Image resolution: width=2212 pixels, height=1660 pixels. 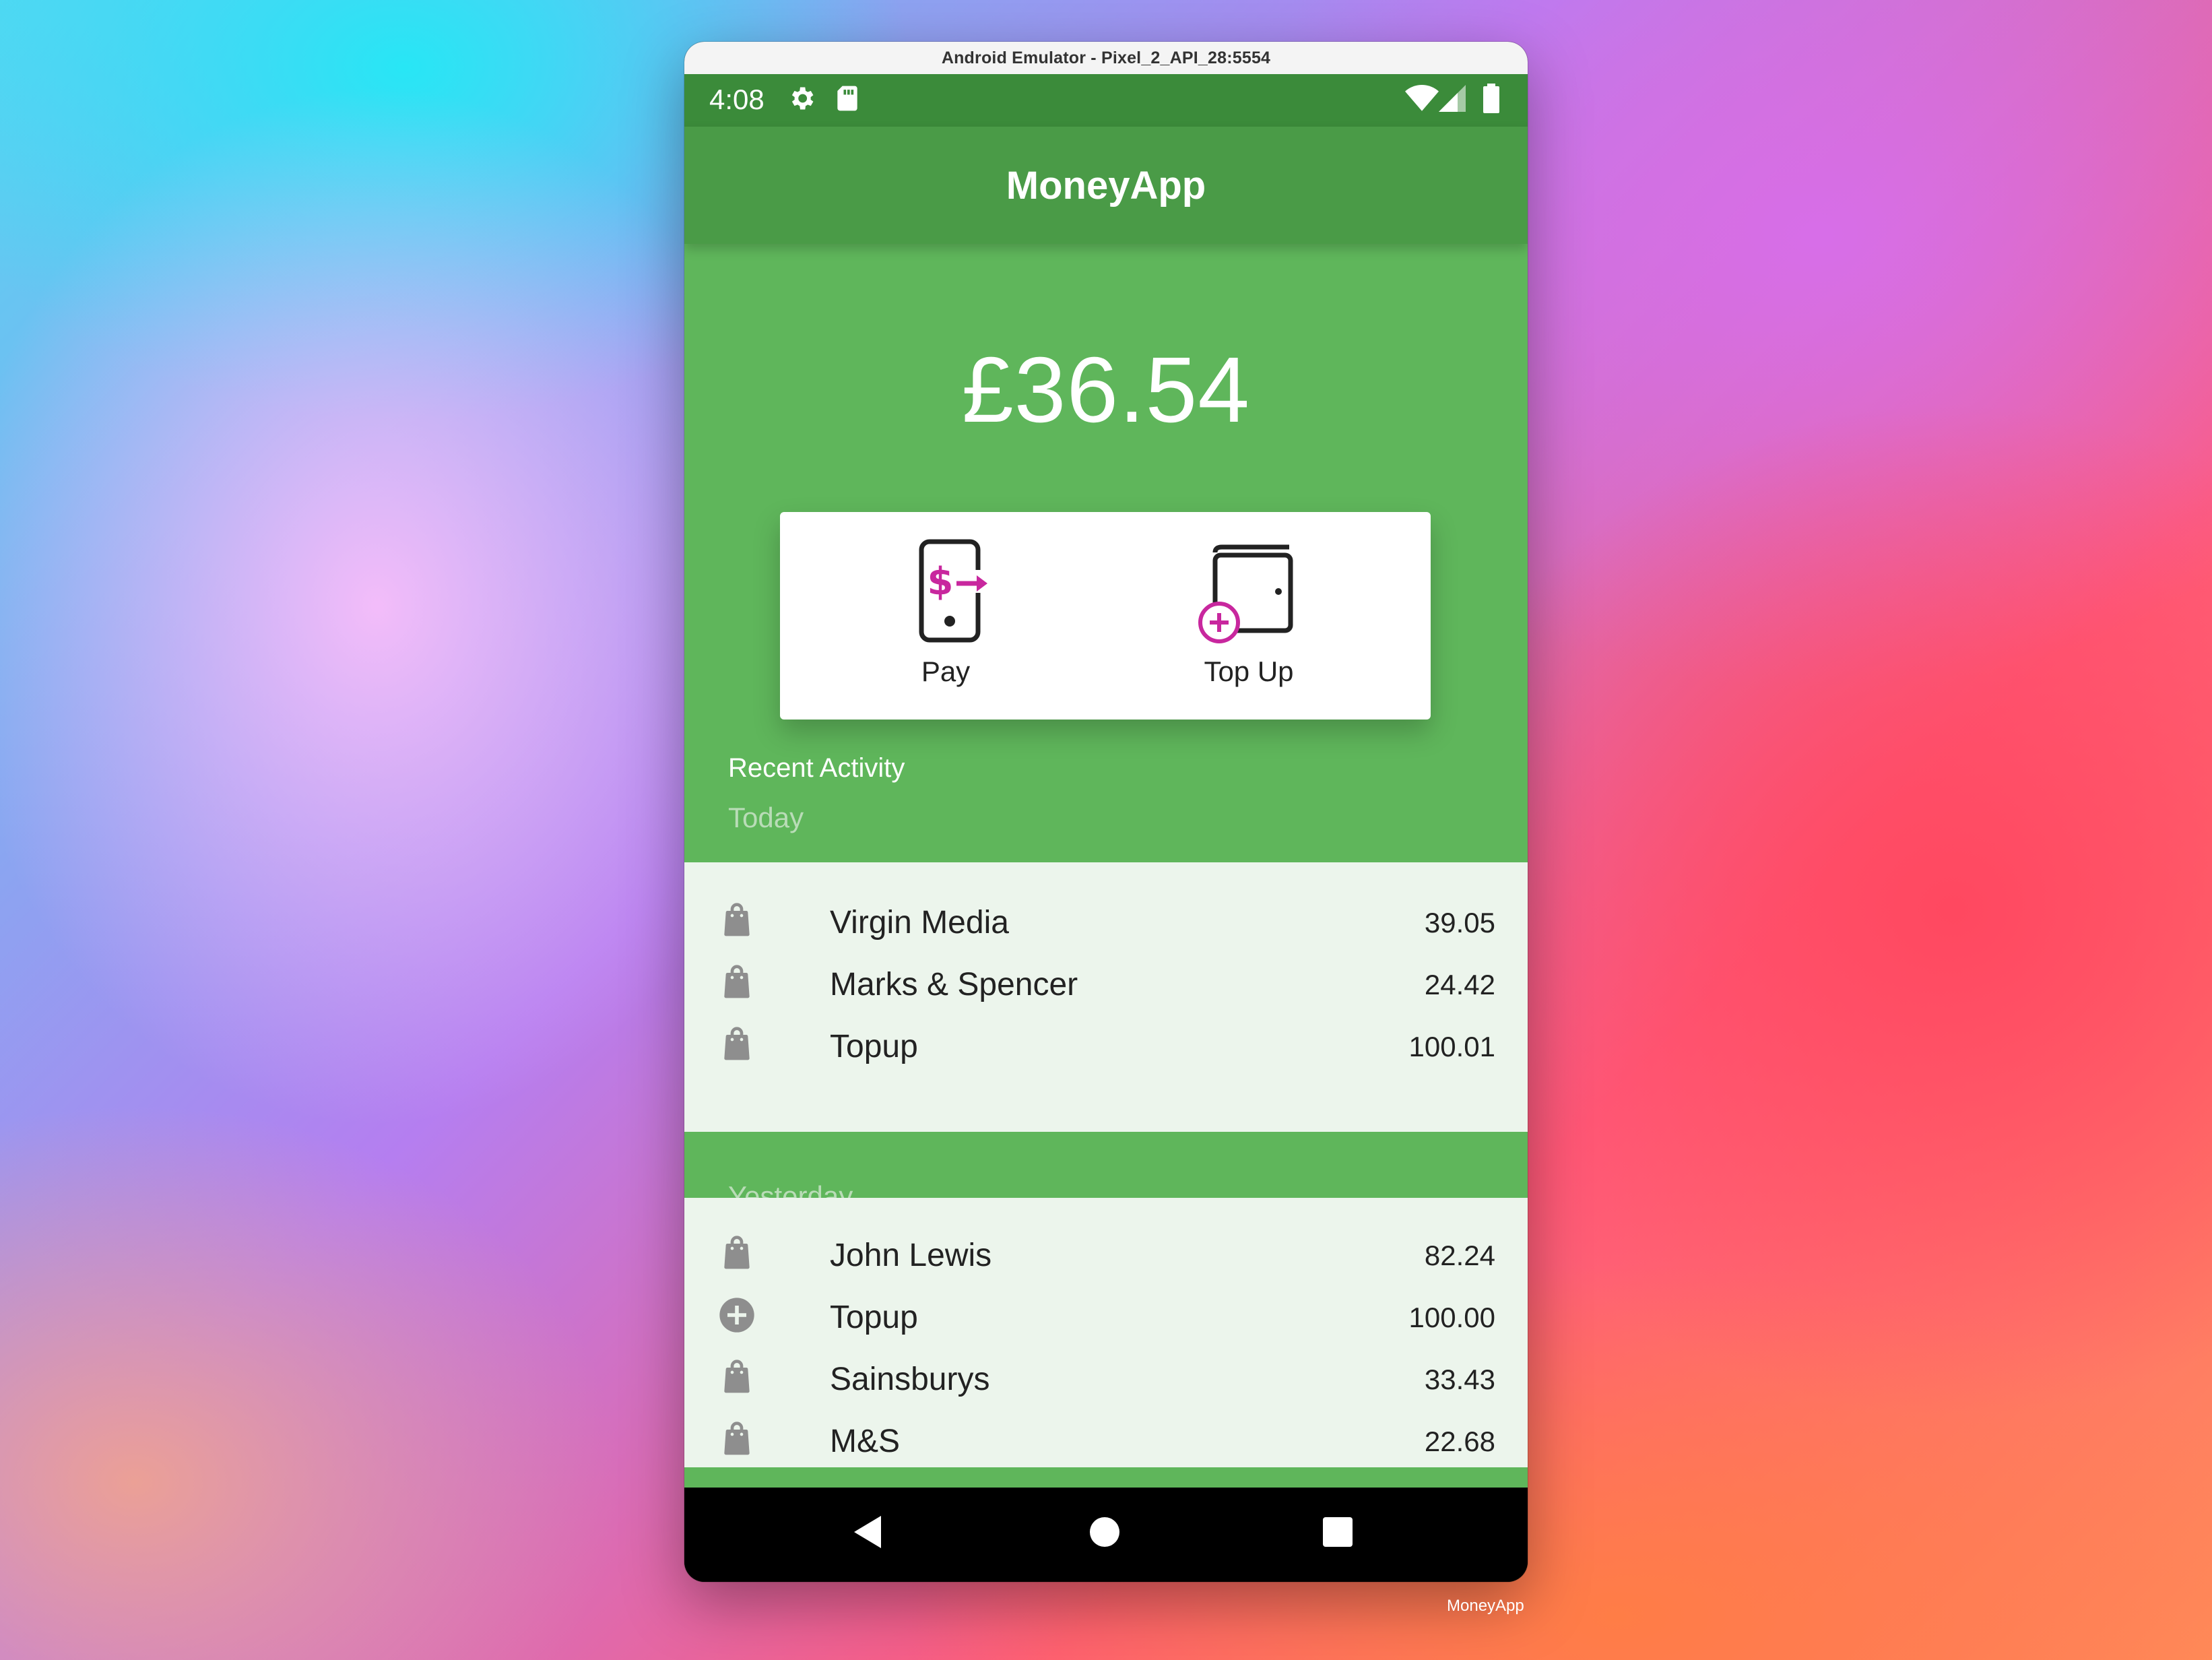 I want to click on battery-icon, so click(x=1491, y=100).